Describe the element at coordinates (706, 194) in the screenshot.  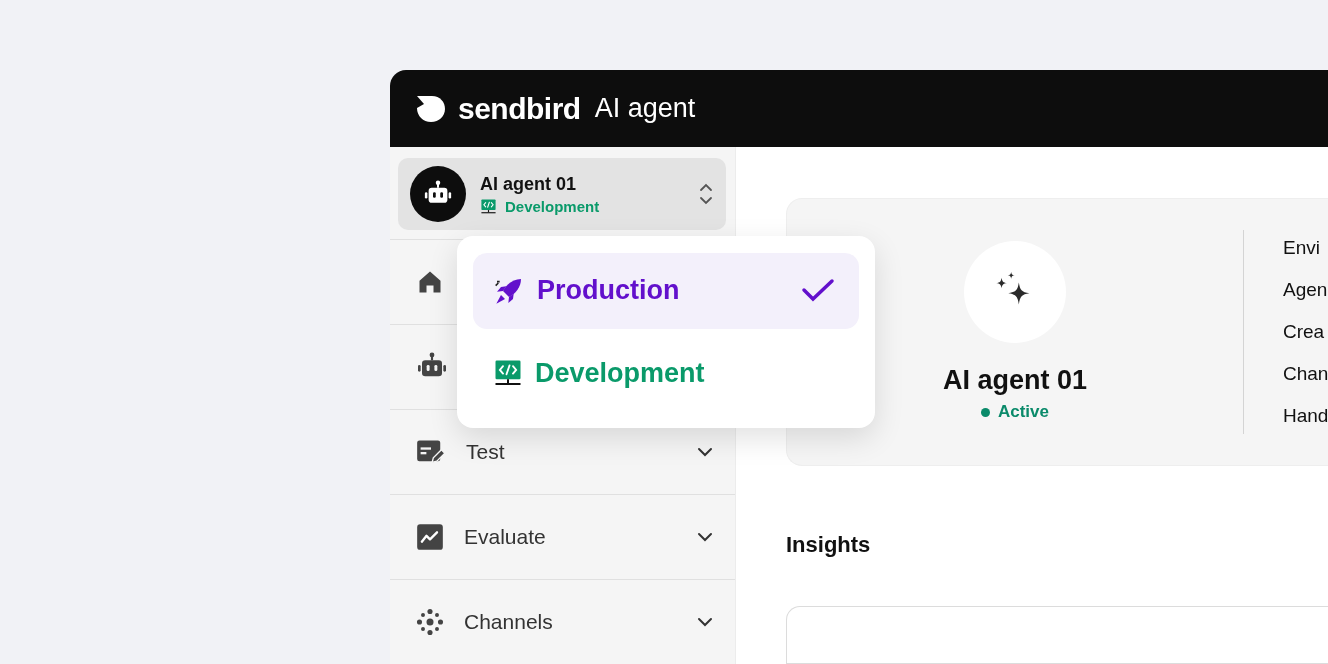
I see `expand-arrows-icon` at that location.